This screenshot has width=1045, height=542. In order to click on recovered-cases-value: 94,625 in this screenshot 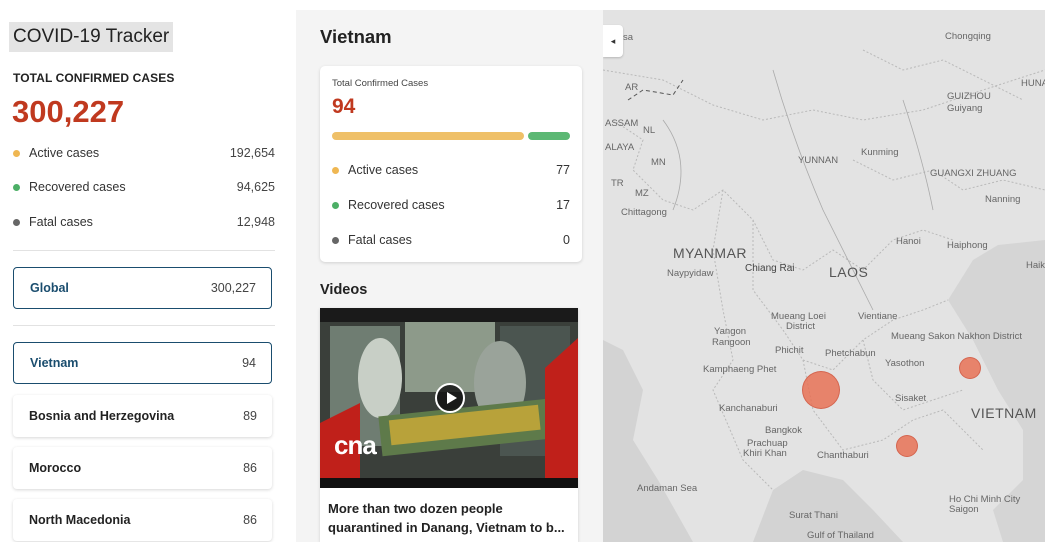, I will do `click(255, 187)`.